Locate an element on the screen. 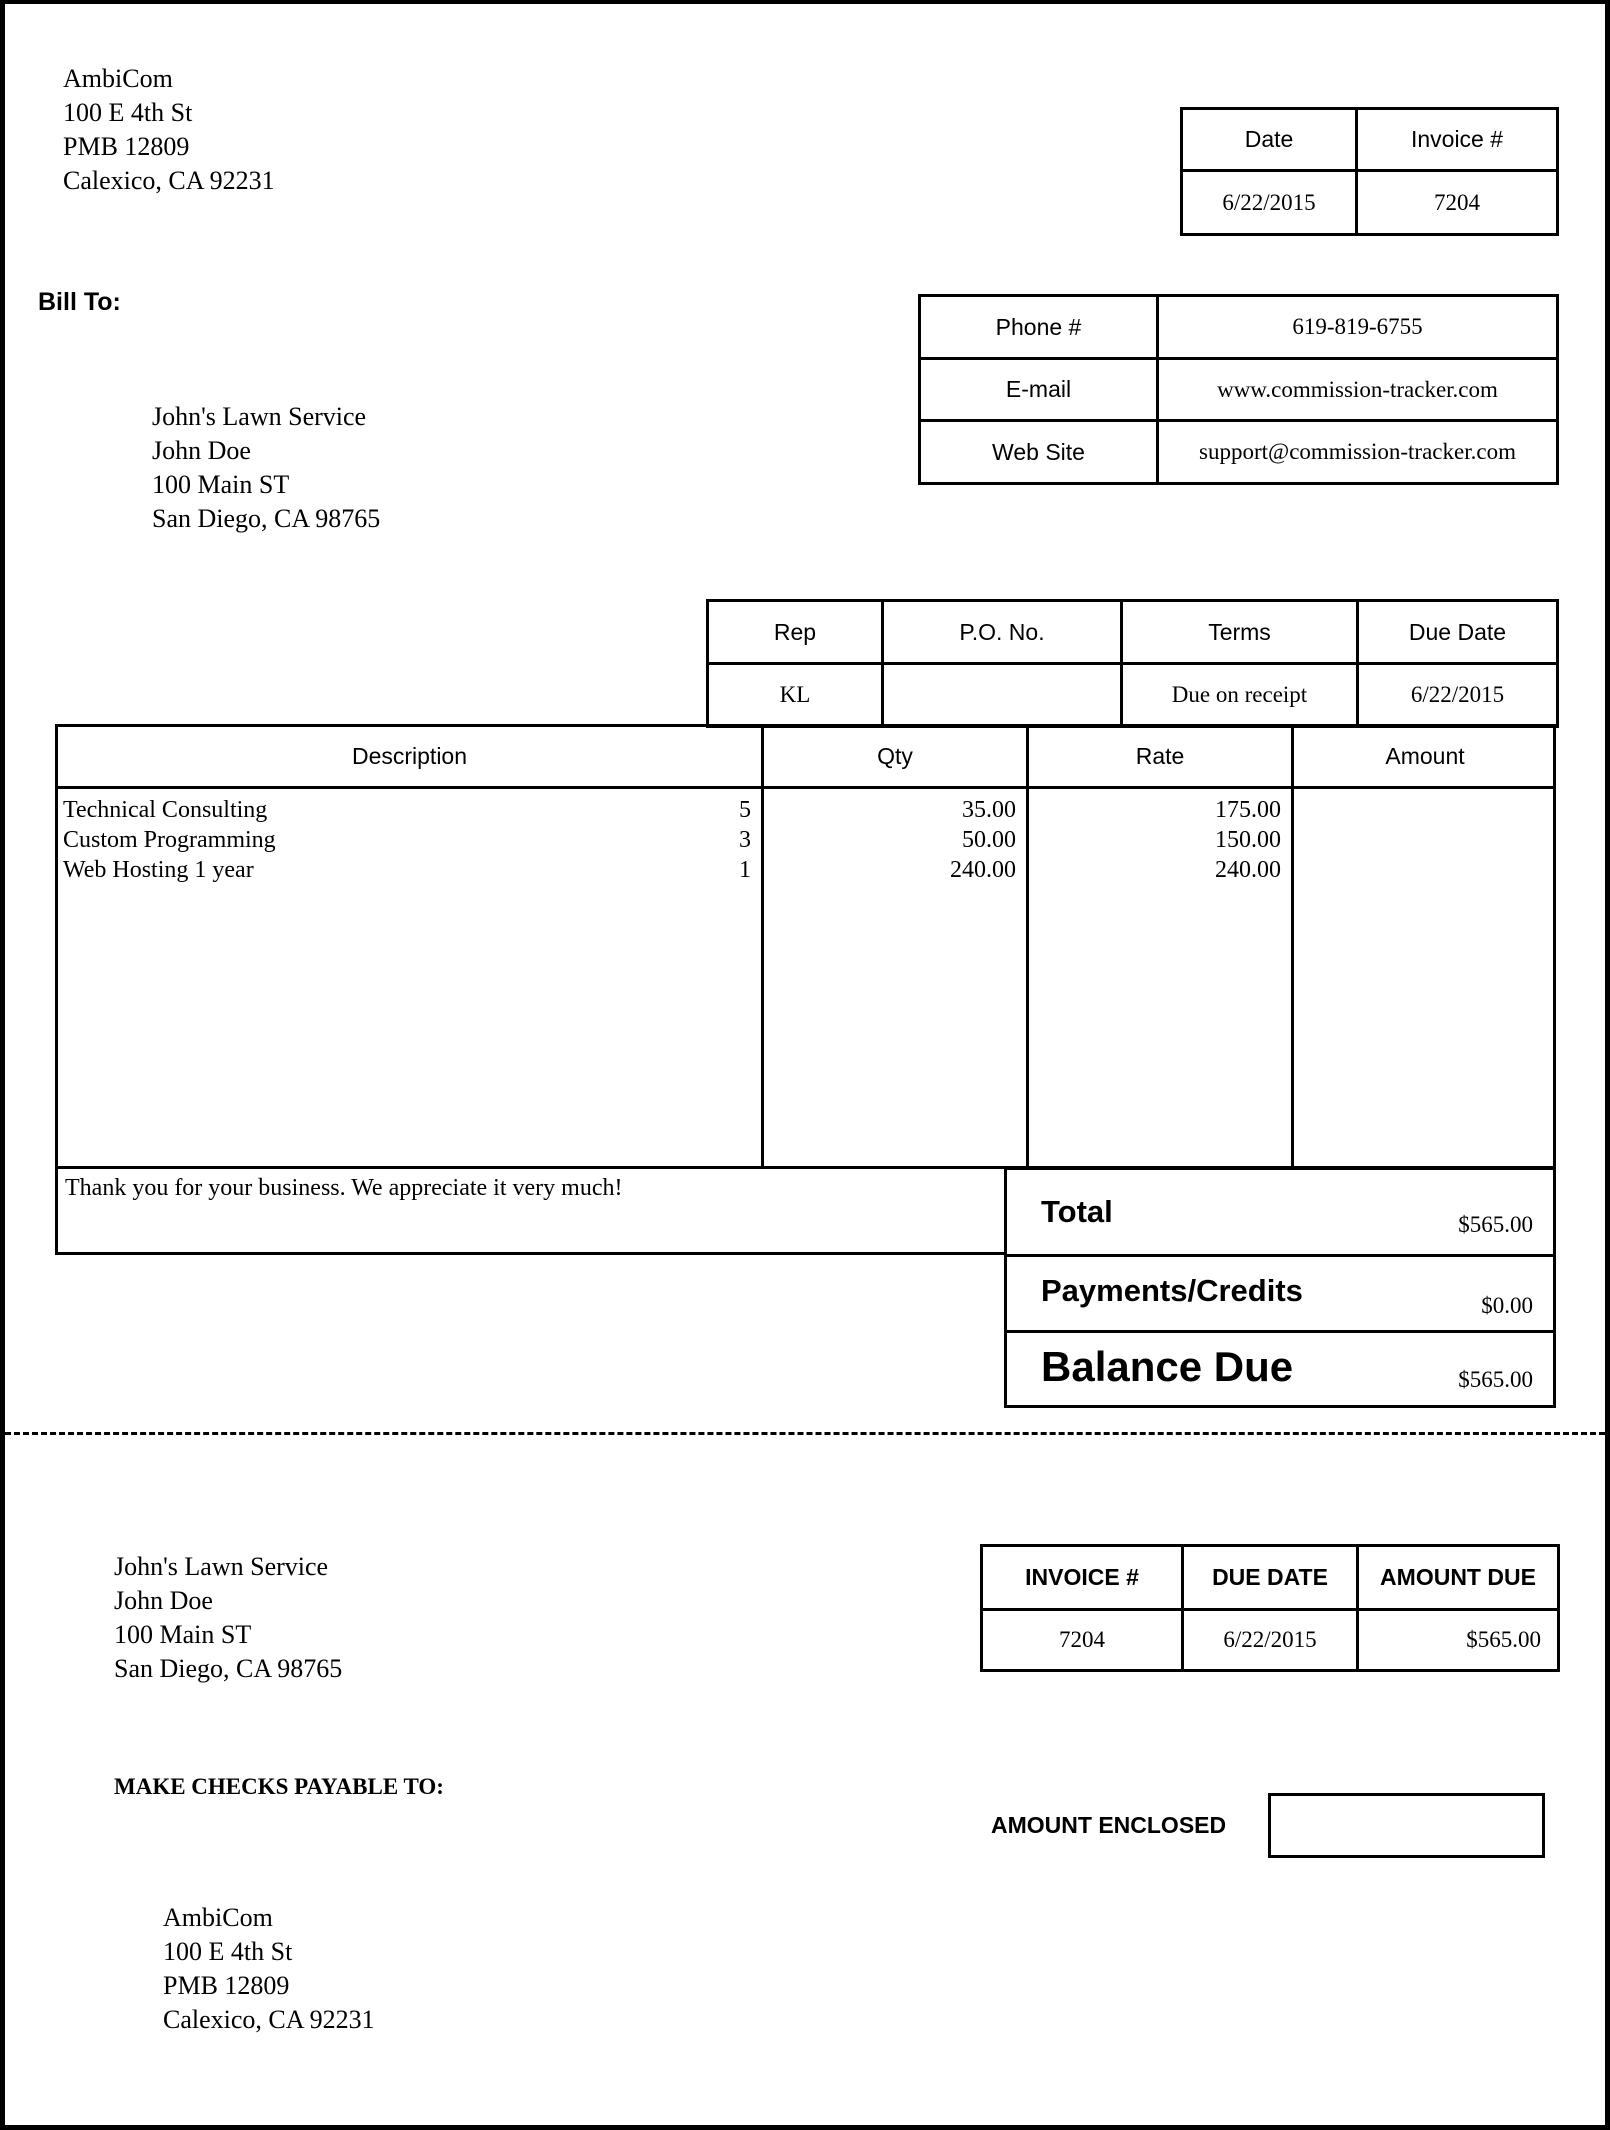  contact-row-website: Web Site support@commission-tracker.com is located at coordinates (1238, 452).